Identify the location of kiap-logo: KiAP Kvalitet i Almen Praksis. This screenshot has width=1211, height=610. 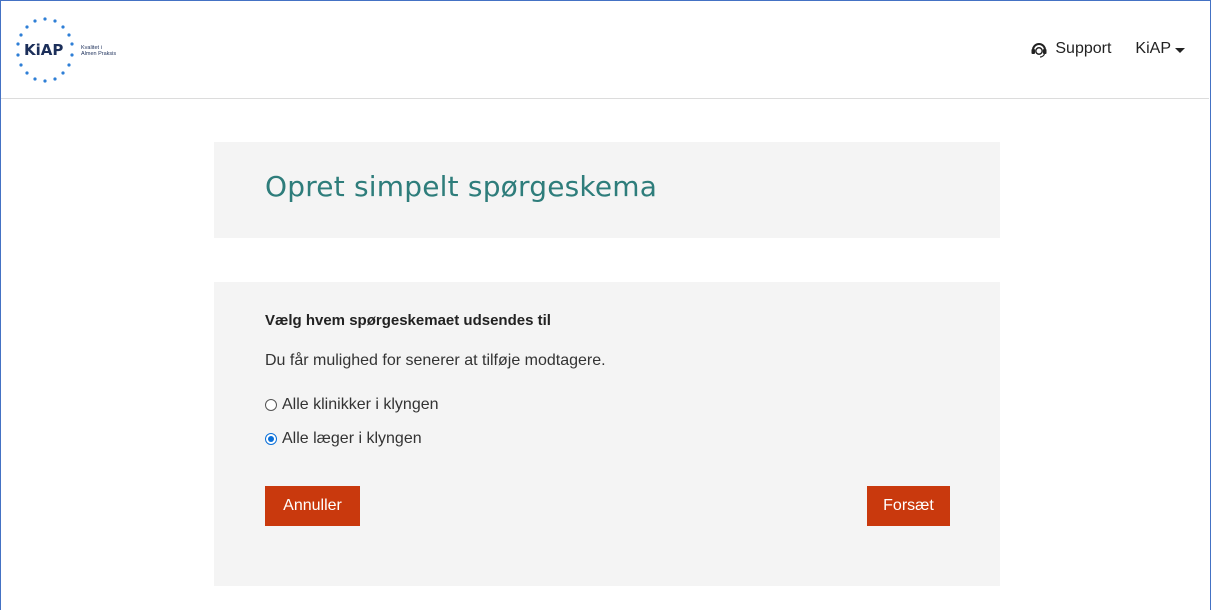
(79, 51).